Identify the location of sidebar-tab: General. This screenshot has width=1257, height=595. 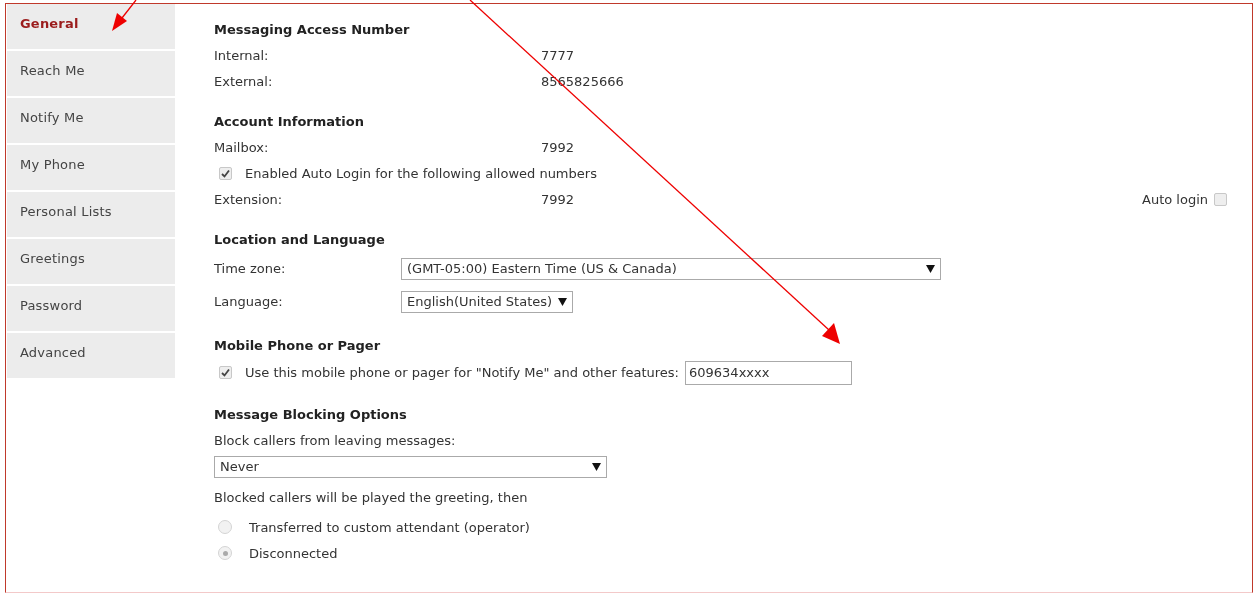
(91, 26).